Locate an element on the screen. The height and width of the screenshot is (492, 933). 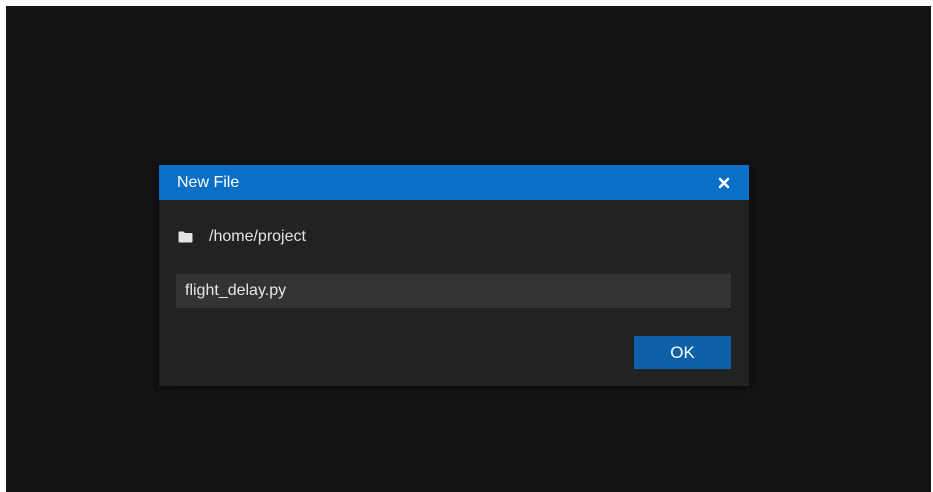
dialog-title: New File is located at coordinates (208, 182).